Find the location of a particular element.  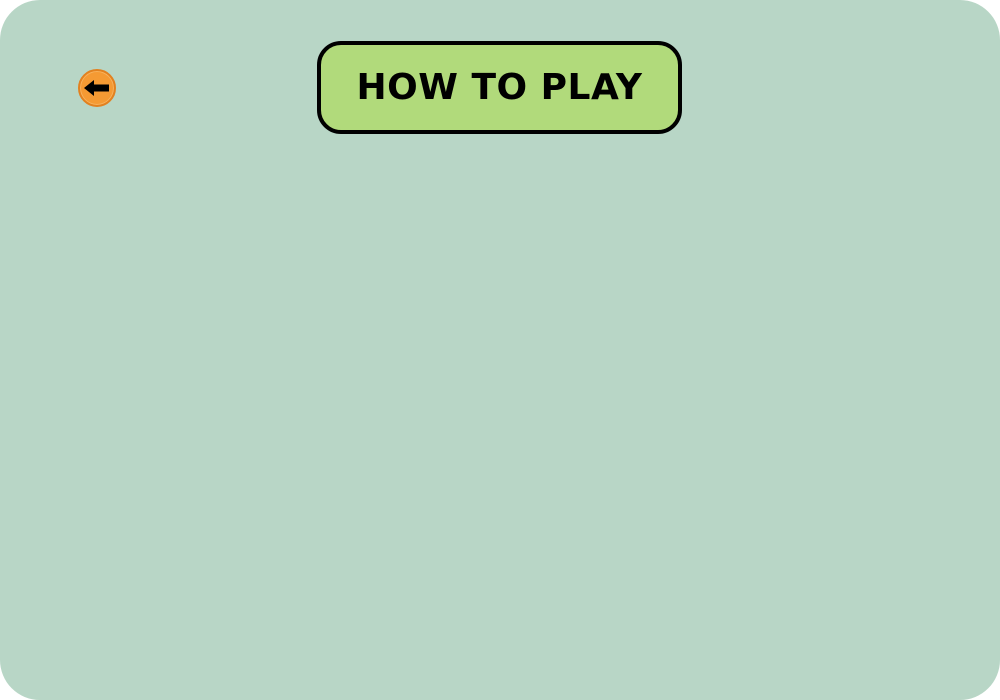

page-title: HOW TO PLAY is located at coordinates (499, 87).